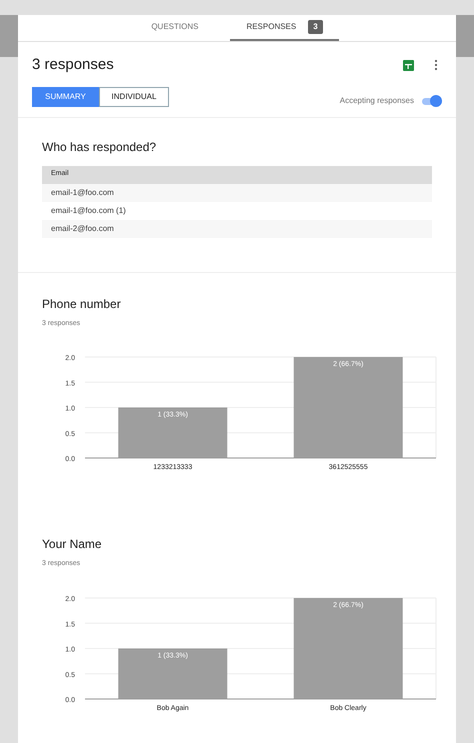 This screenshot has height=743, width=474. What do you see at coordinates (82, 304) in the screenshot?
I see `question-title: Phone number` at bounding box center [82, 304].